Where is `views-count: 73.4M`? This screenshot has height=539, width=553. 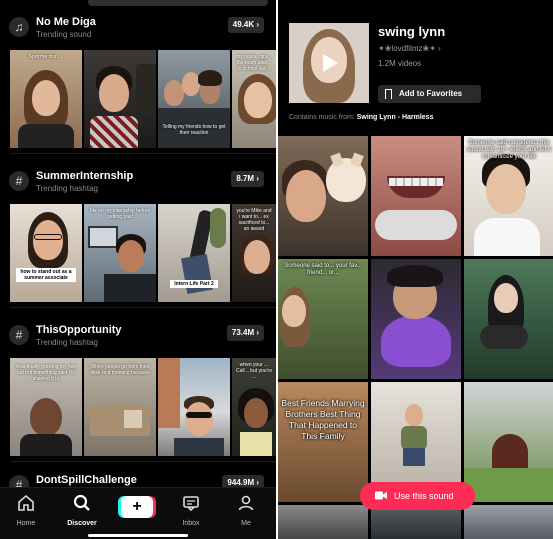 views-count: 73.4M is located at coordinates (243, 332).